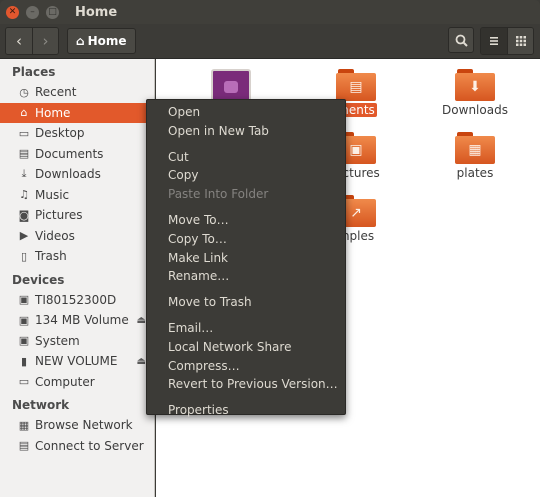 The width and height of the screenshot is (540, 497). I want to click on examples-app-icon, so click(231, 86).